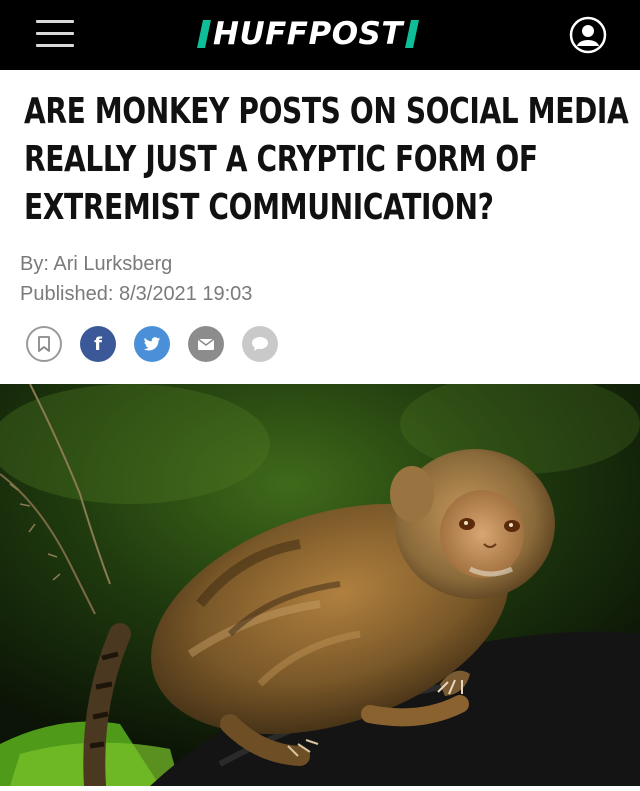  I want to click on logo-text: HUFFPOST, so click(308, 34).